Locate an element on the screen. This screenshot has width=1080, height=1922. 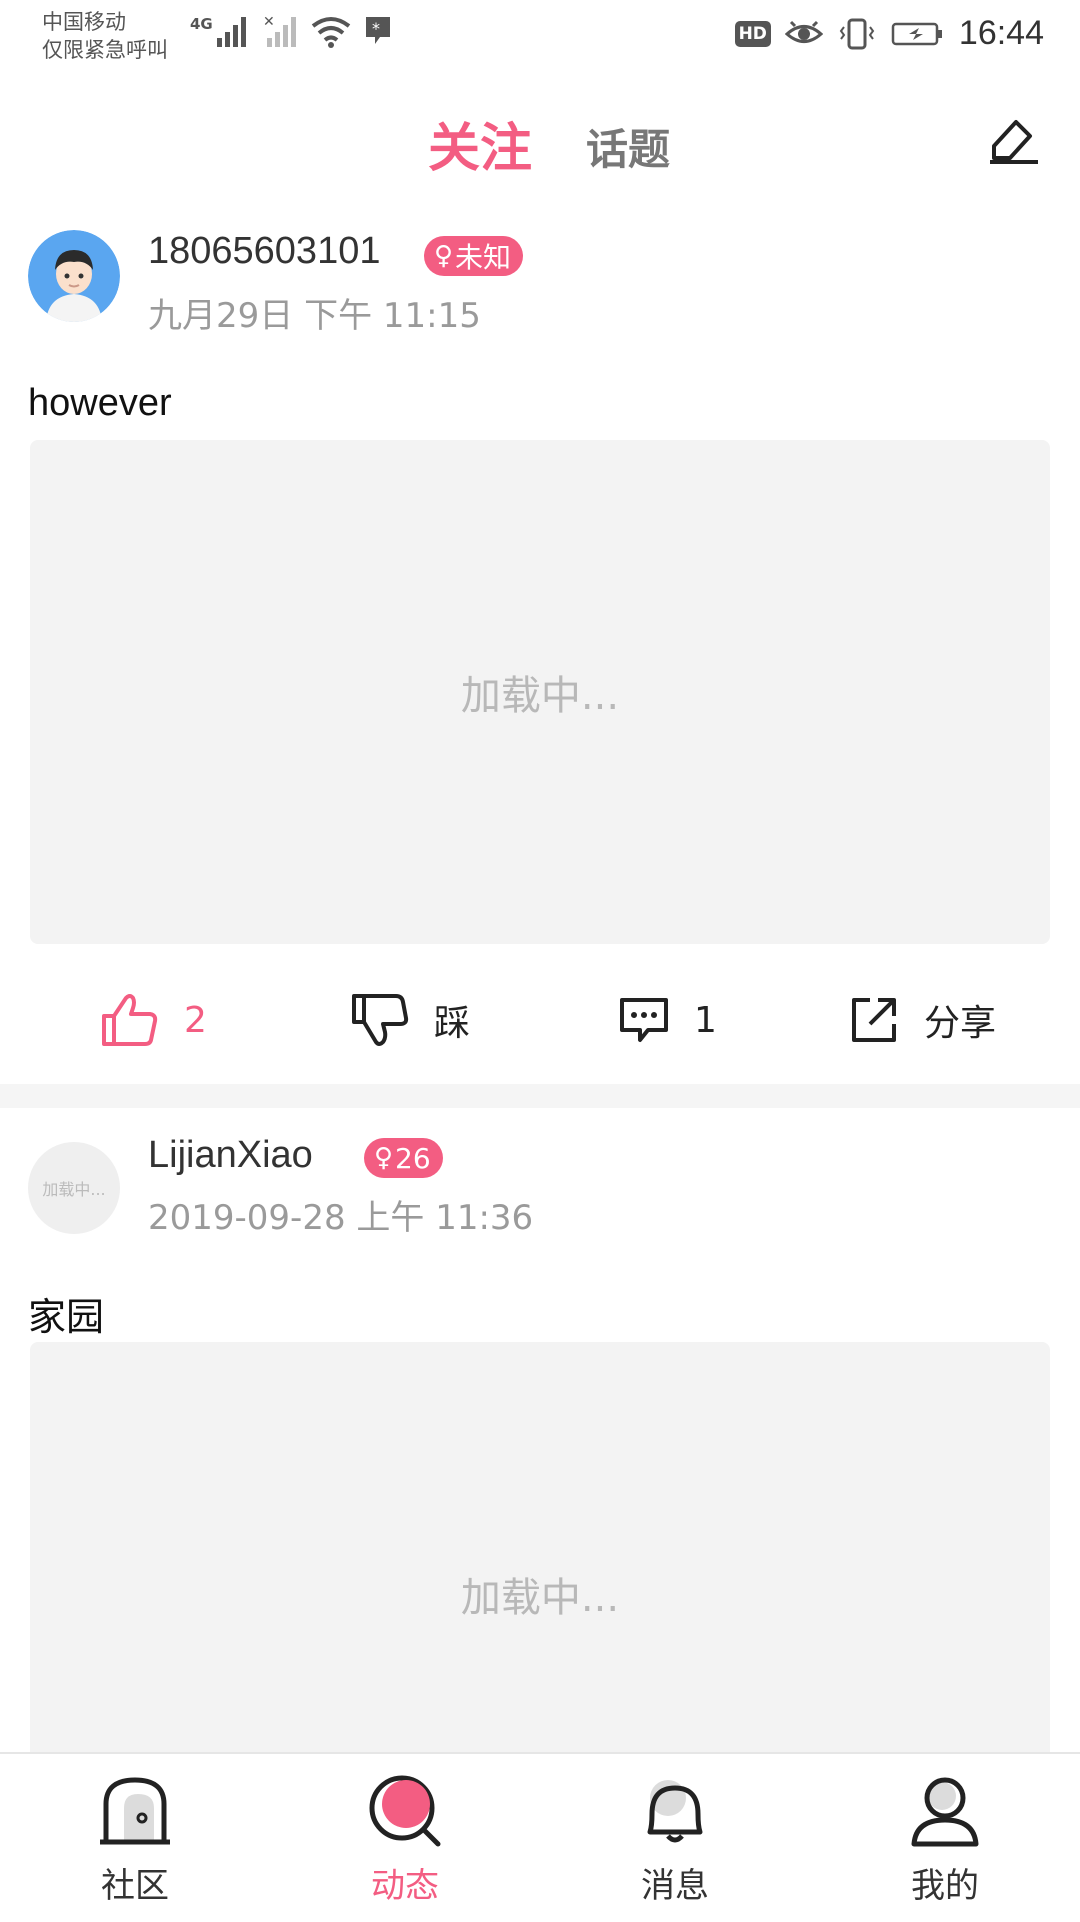
nav-messages: 消息 is located at coordinates (675, 1838).